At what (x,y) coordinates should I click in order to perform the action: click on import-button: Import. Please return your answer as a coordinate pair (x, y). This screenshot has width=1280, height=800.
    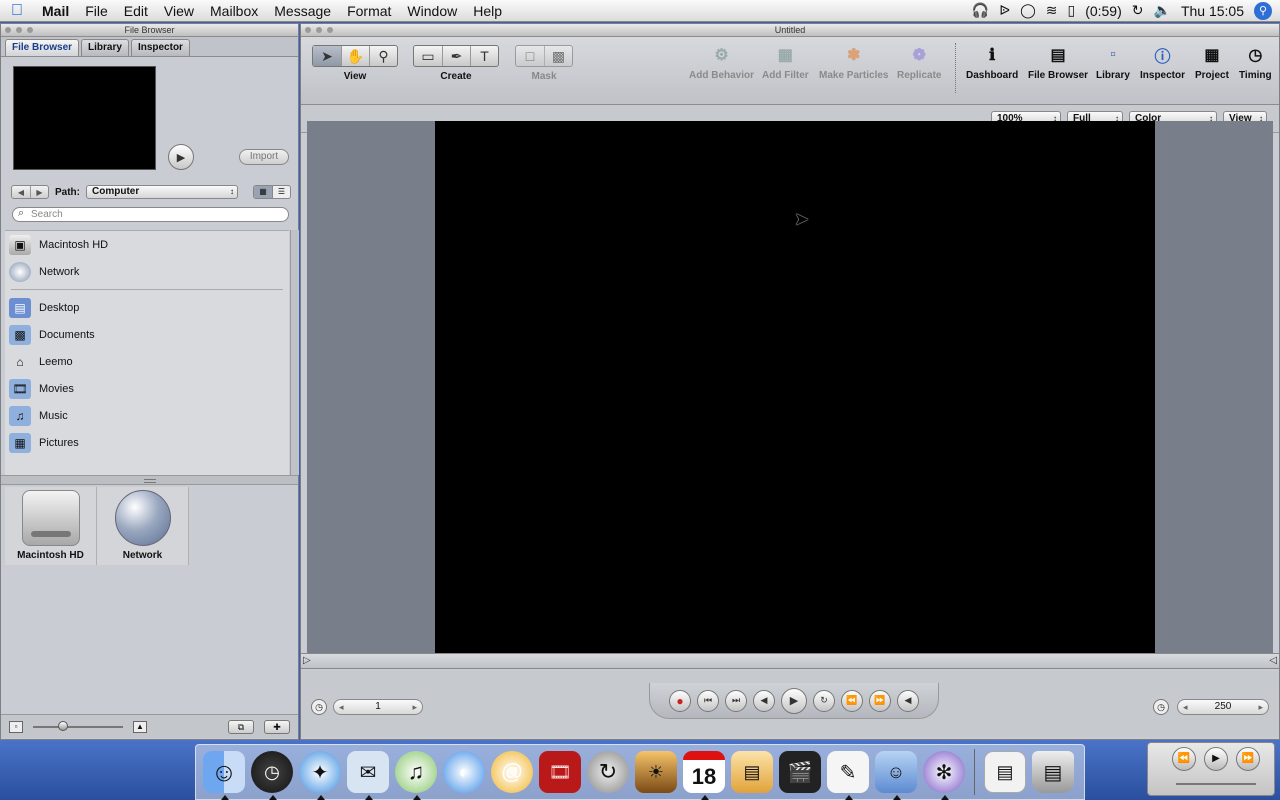
    Looking at the image, I should click on (264, 157).